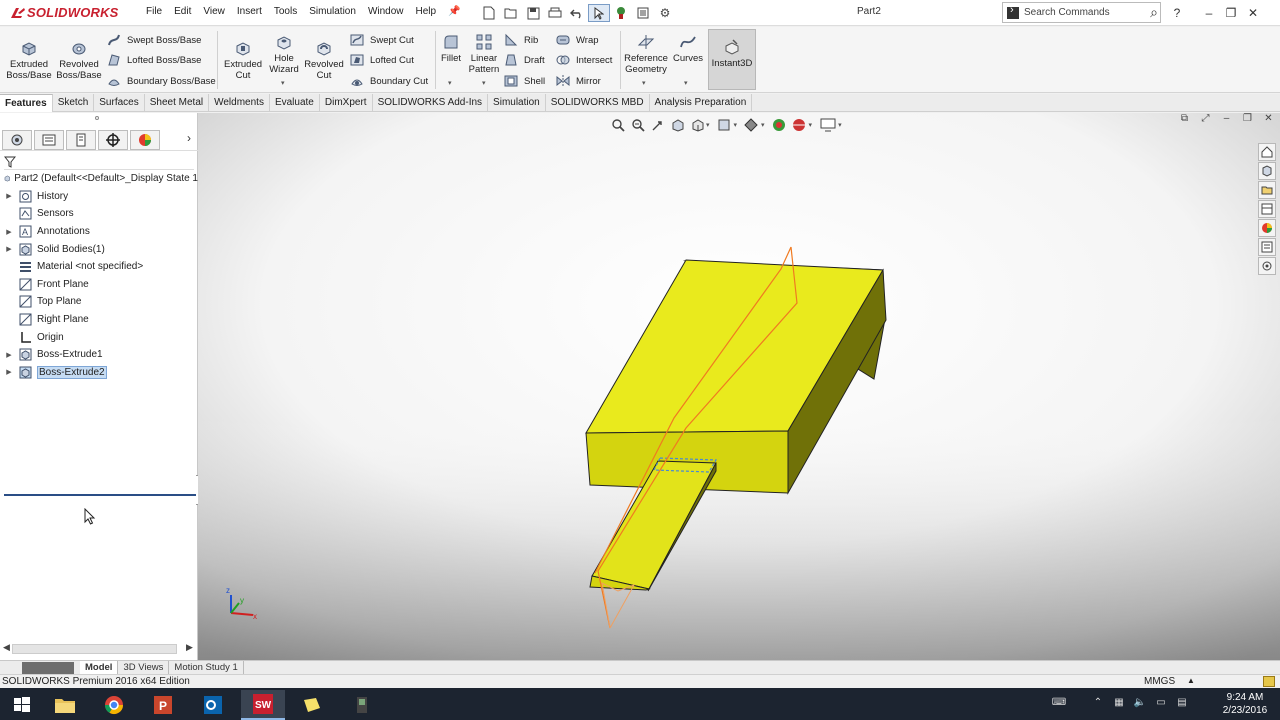 The width and height of the screenshot is (1280, 720). What do you see at coordinates (598, 103) in the screenshot?
I see `tab-mbd: SOLIDWORKS MBD` at bounding box center [598, 103].